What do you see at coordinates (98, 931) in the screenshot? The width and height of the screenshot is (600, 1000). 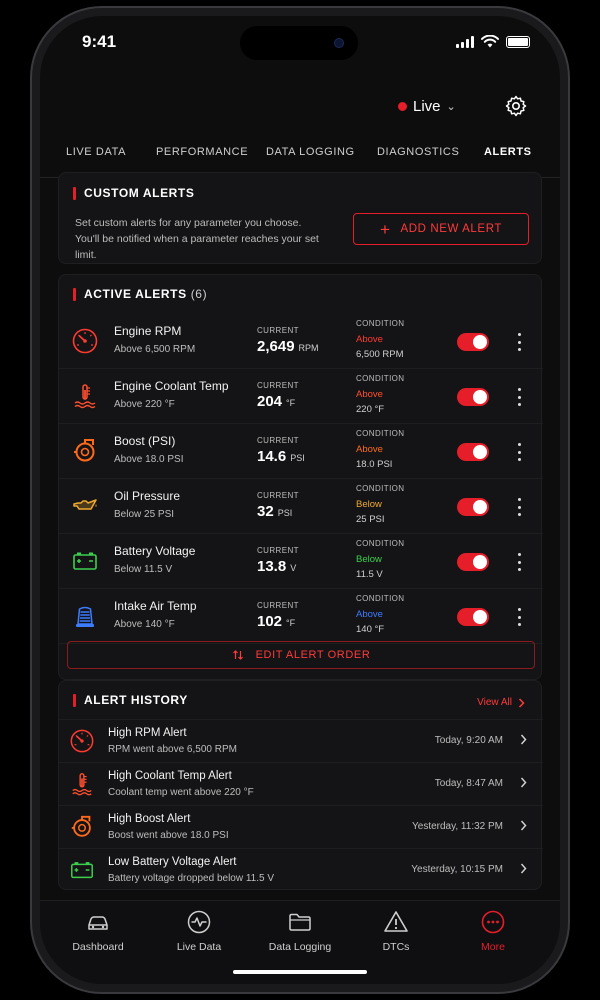 I see `nav-dashboard: Dashboard` at bounding box center [98, 931].